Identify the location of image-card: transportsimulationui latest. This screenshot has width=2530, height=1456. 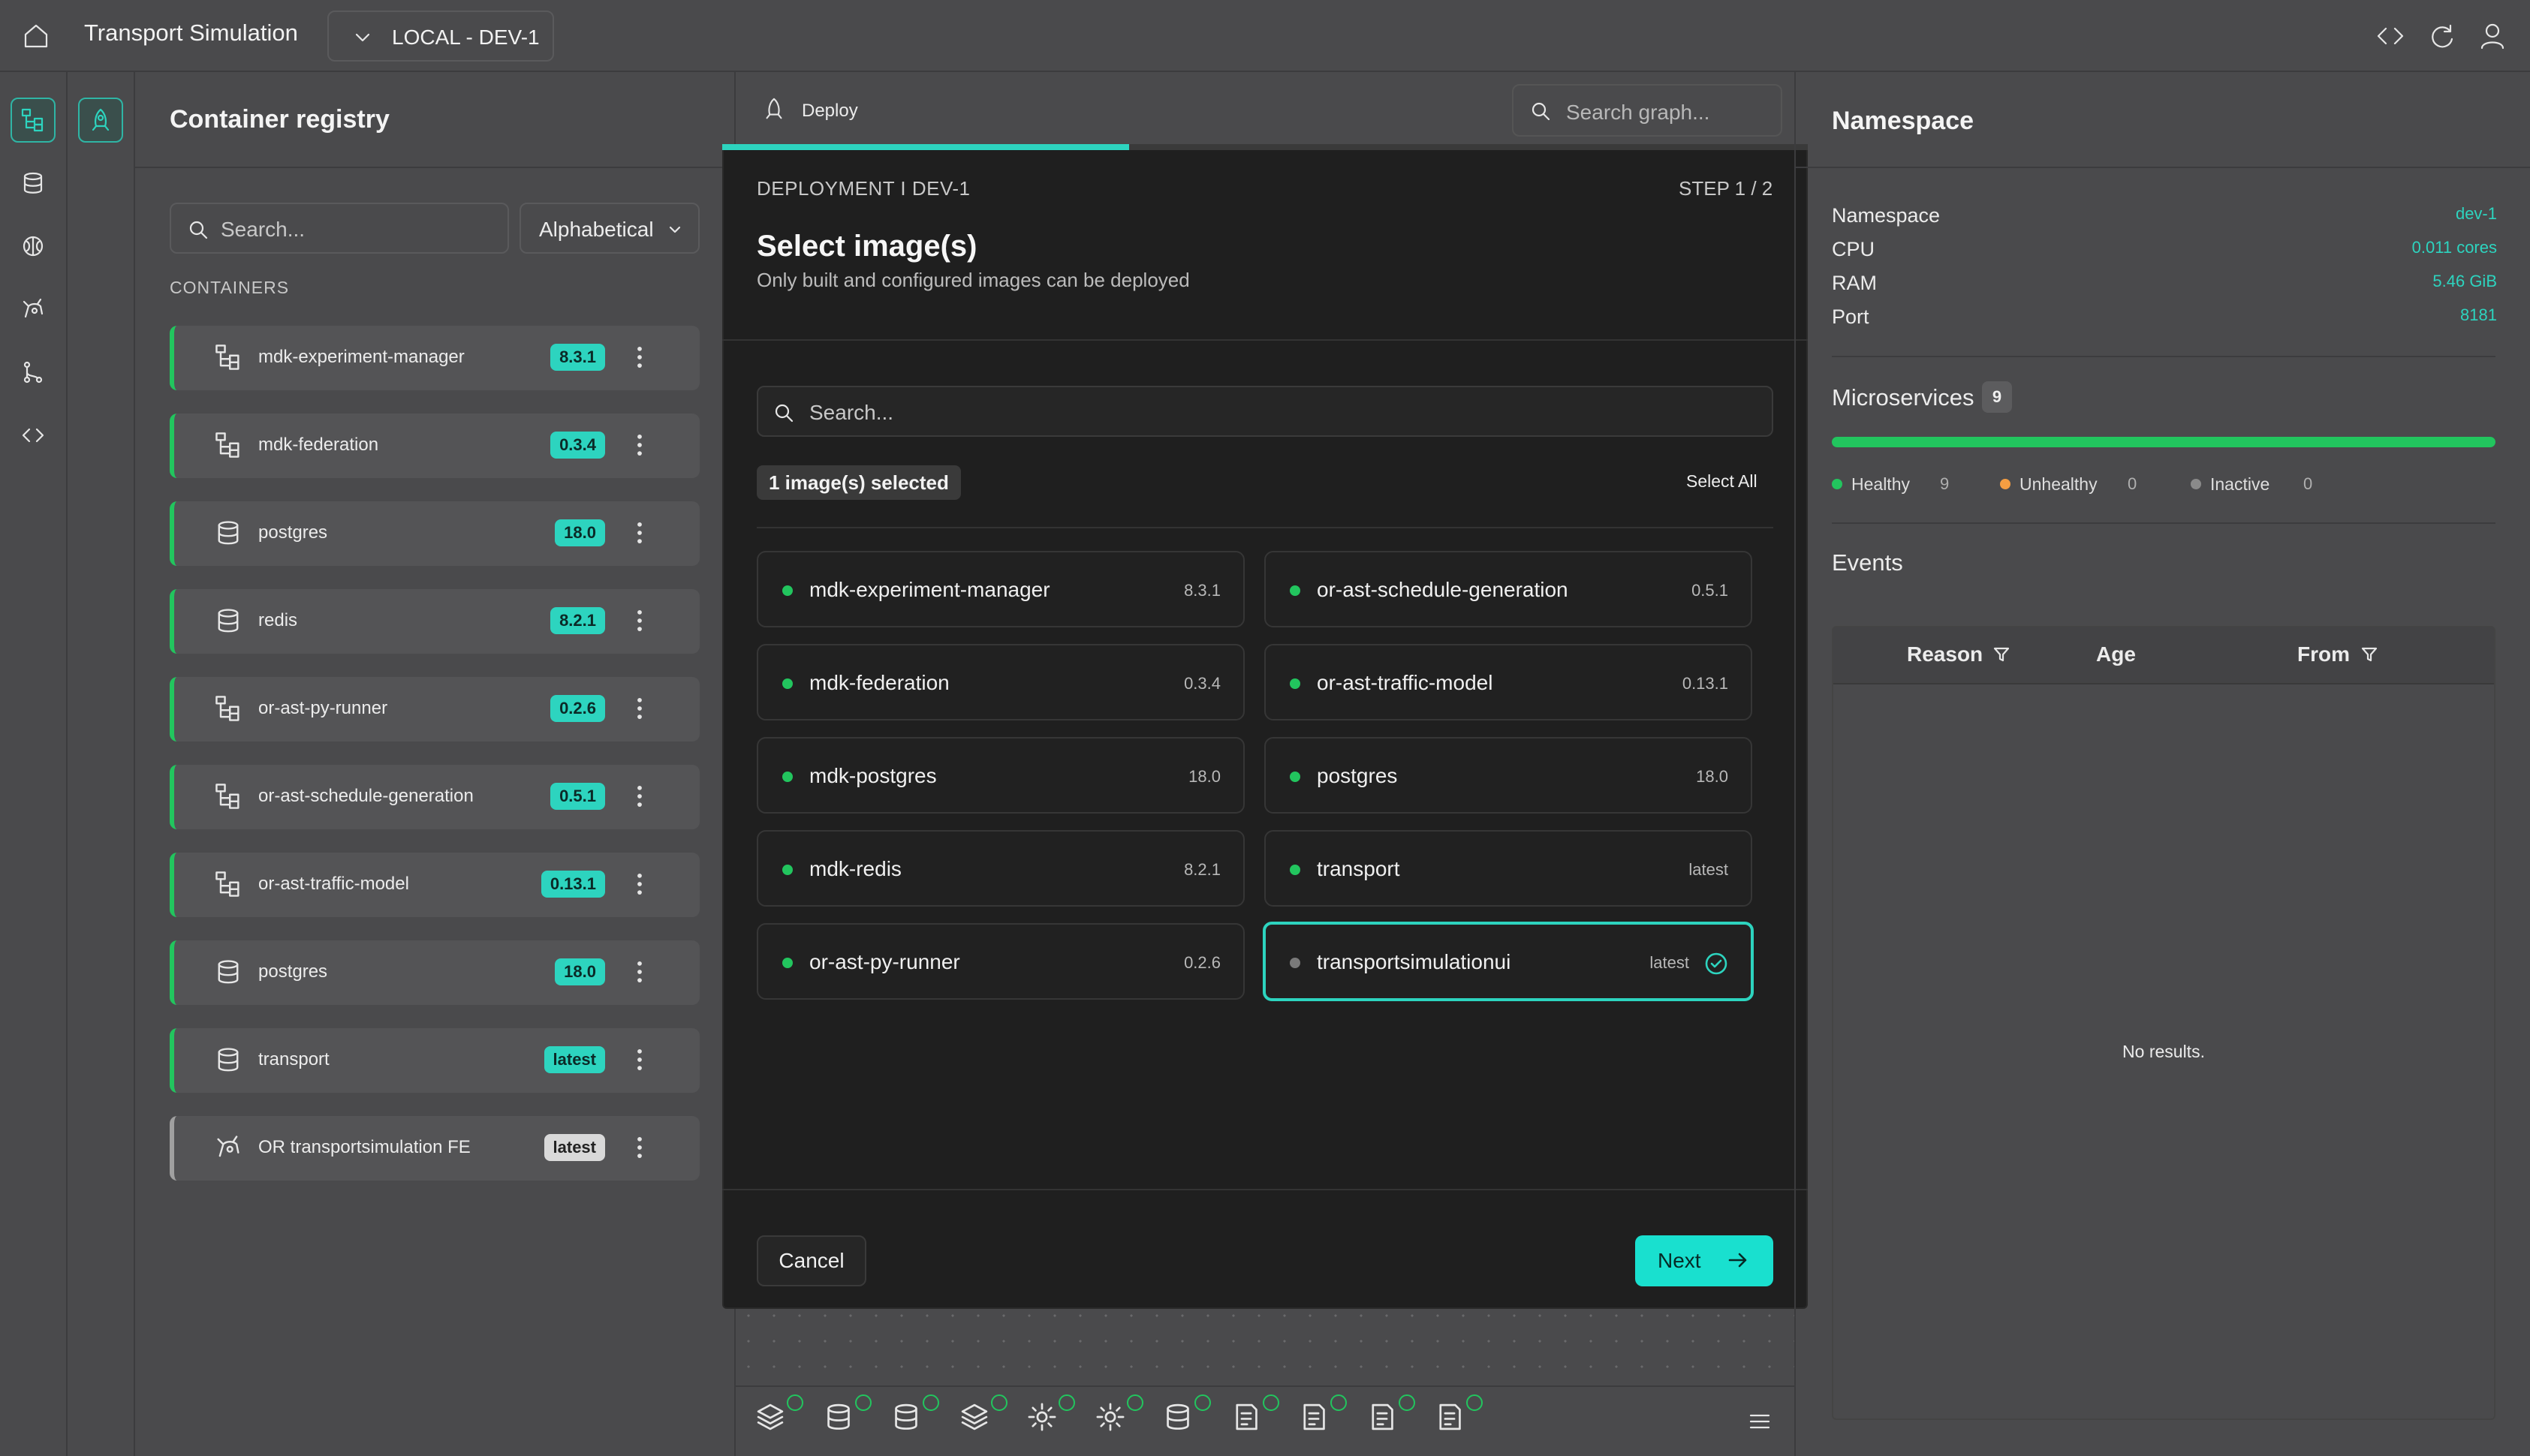
(1509, 961).